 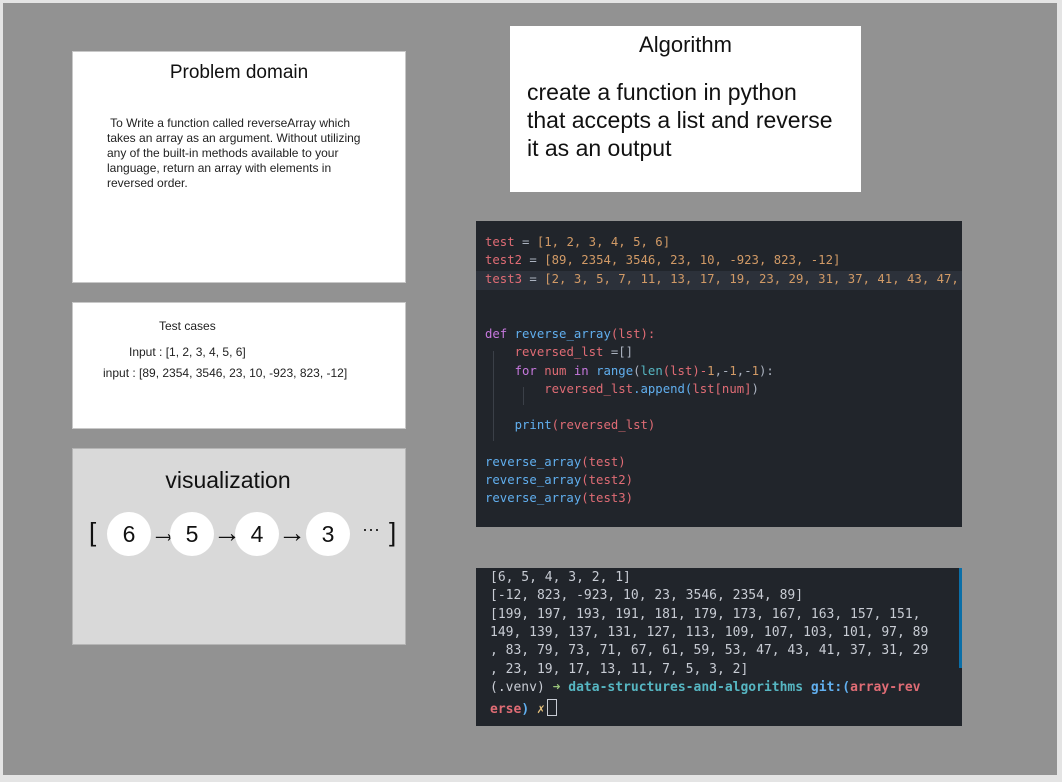 I want to click on scrollbar-indicator, so click(x=960, y=618).